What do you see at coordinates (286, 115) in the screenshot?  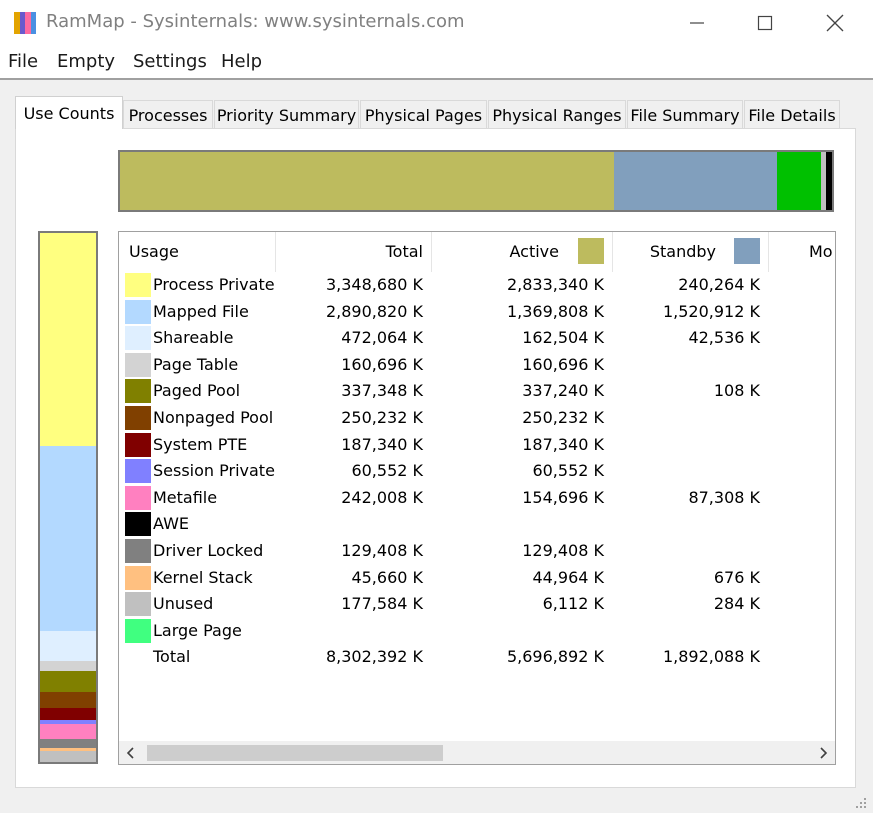 I see `tab-priority-summary: Priority Summary` at bounding box center [286, 115].